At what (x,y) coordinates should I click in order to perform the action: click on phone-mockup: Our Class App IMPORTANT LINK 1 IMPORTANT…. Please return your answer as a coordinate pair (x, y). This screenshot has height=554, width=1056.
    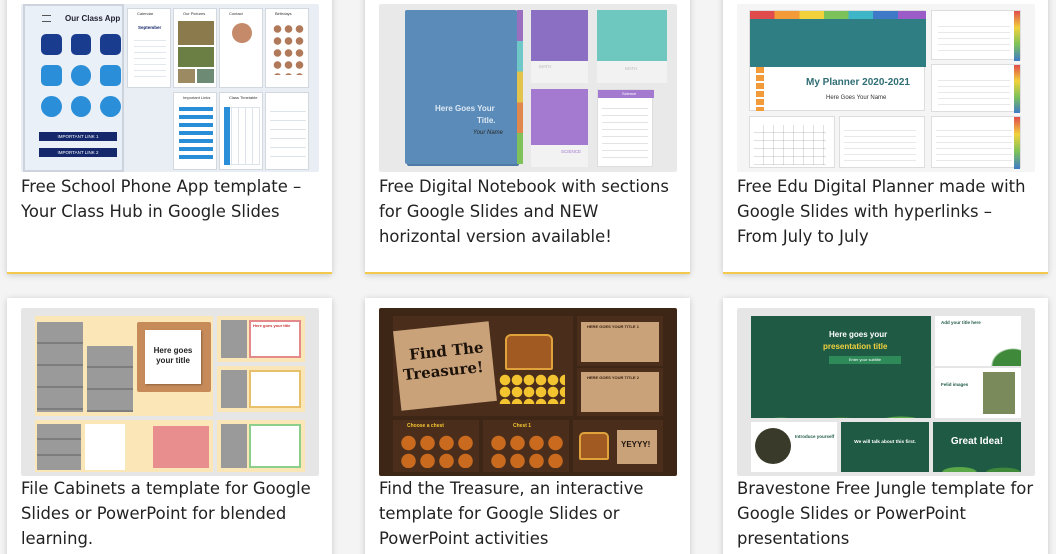
    Looking at the image, I should click on (73, 88).